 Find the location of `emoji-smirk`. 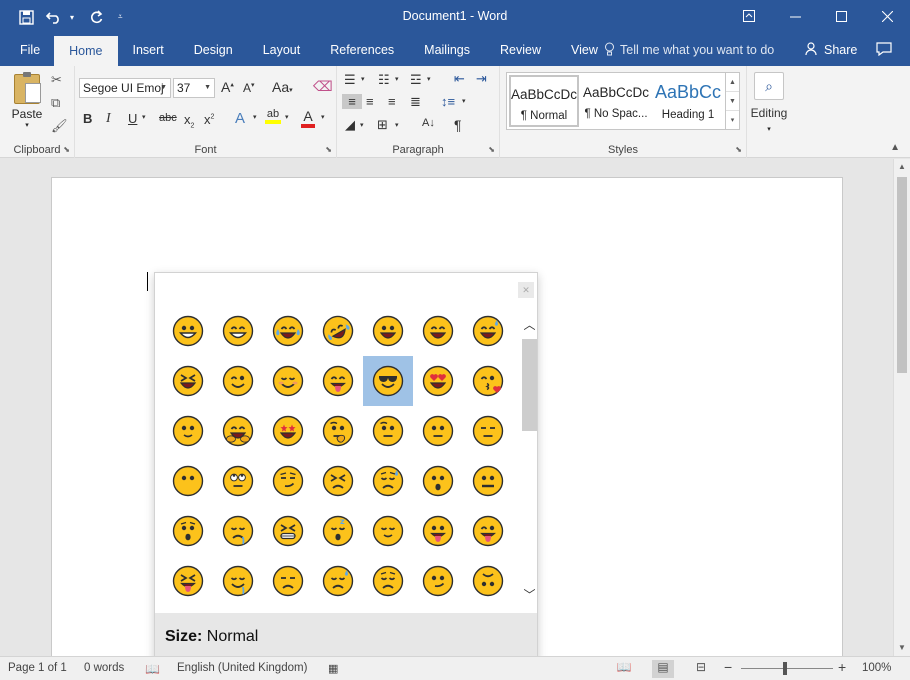

emoji-smirk is located at coordinates (288, 481).